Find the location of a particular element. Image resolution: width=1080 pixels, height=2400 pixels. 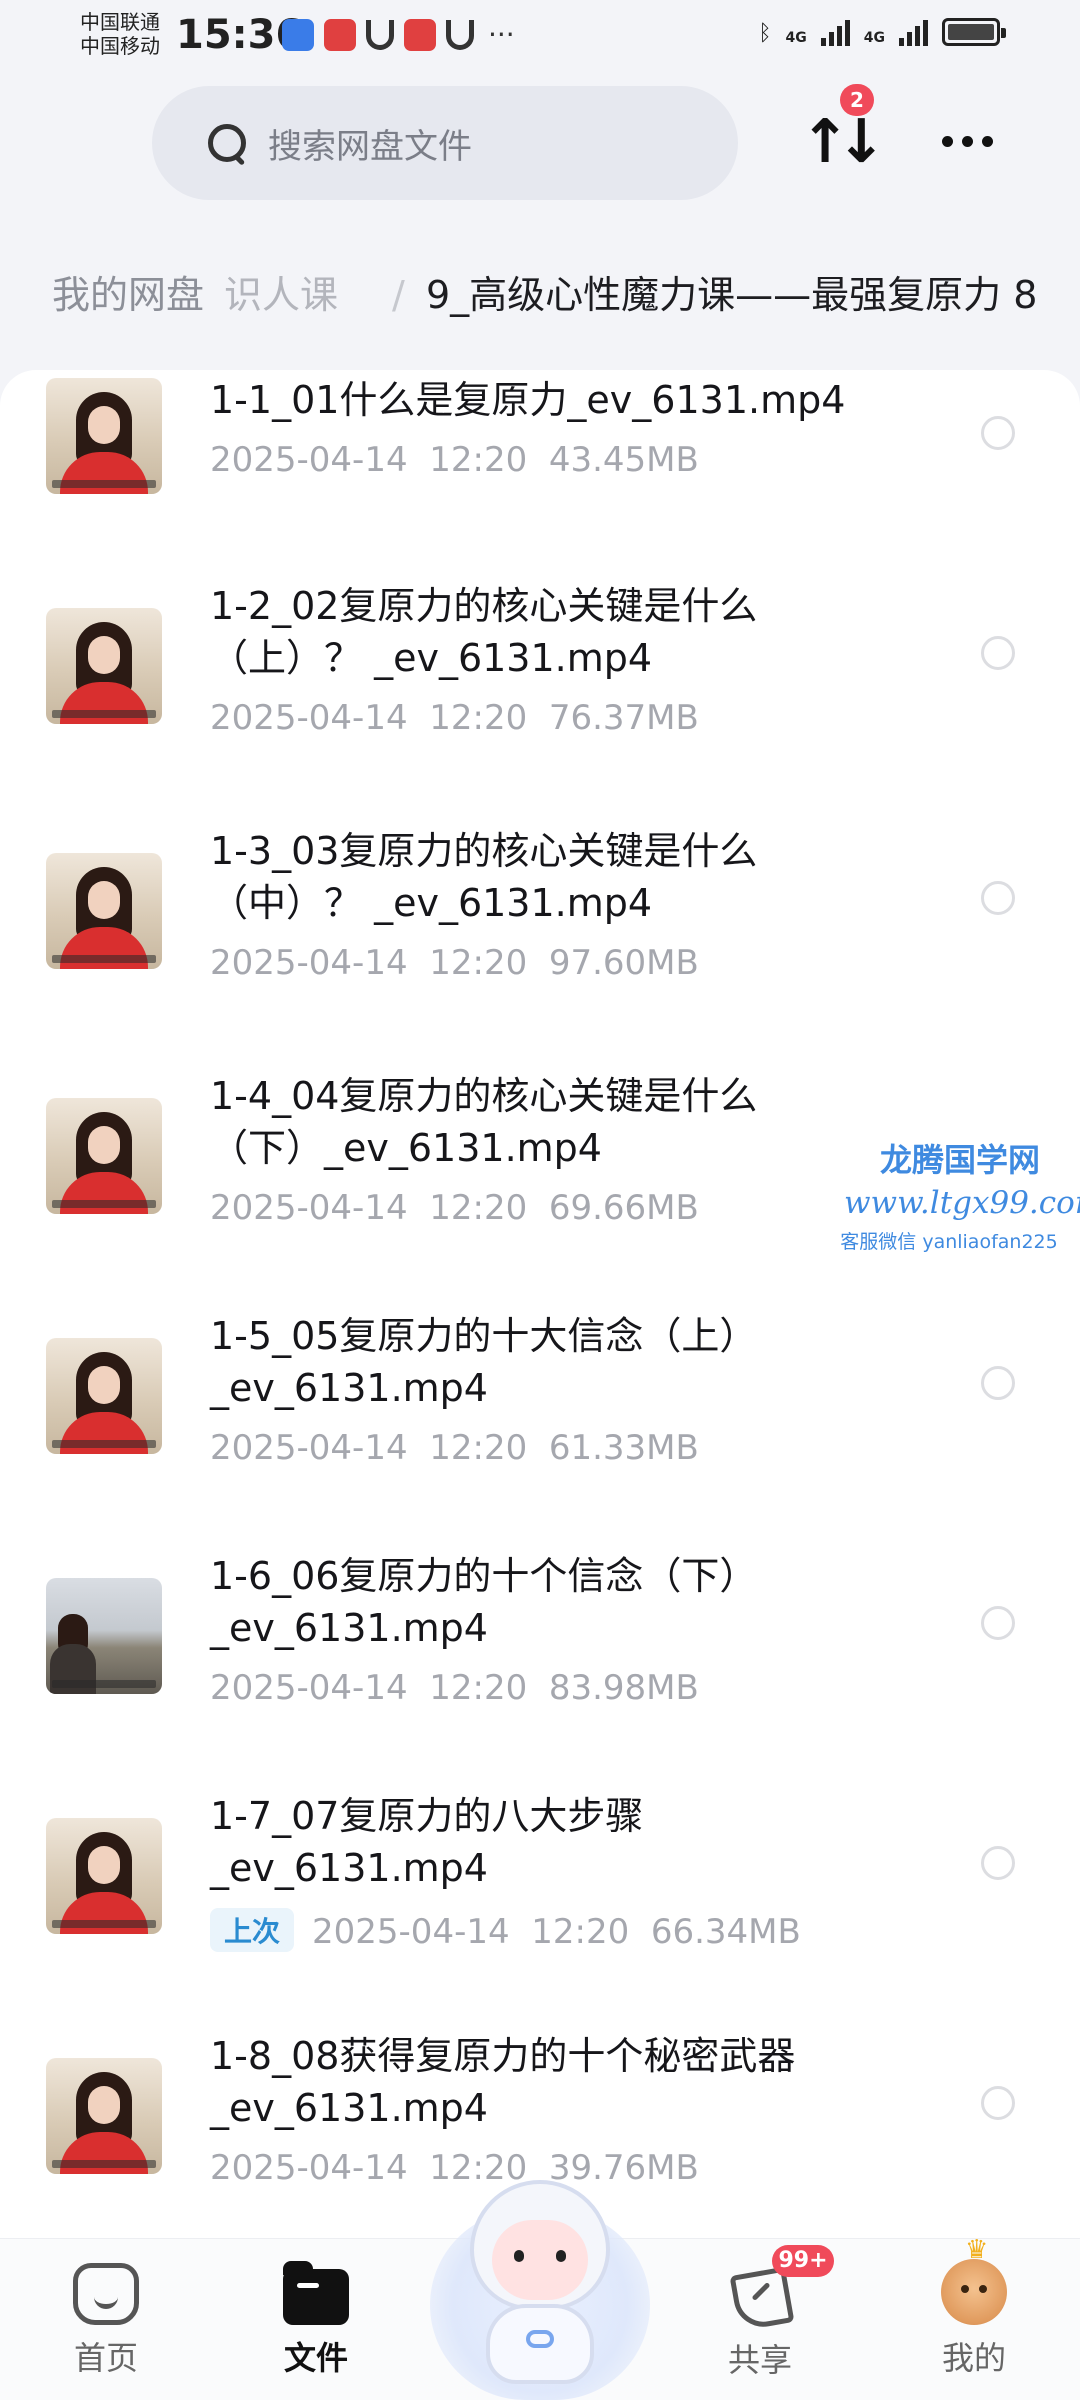

mascot-face is located at coordinates (540, 2260).